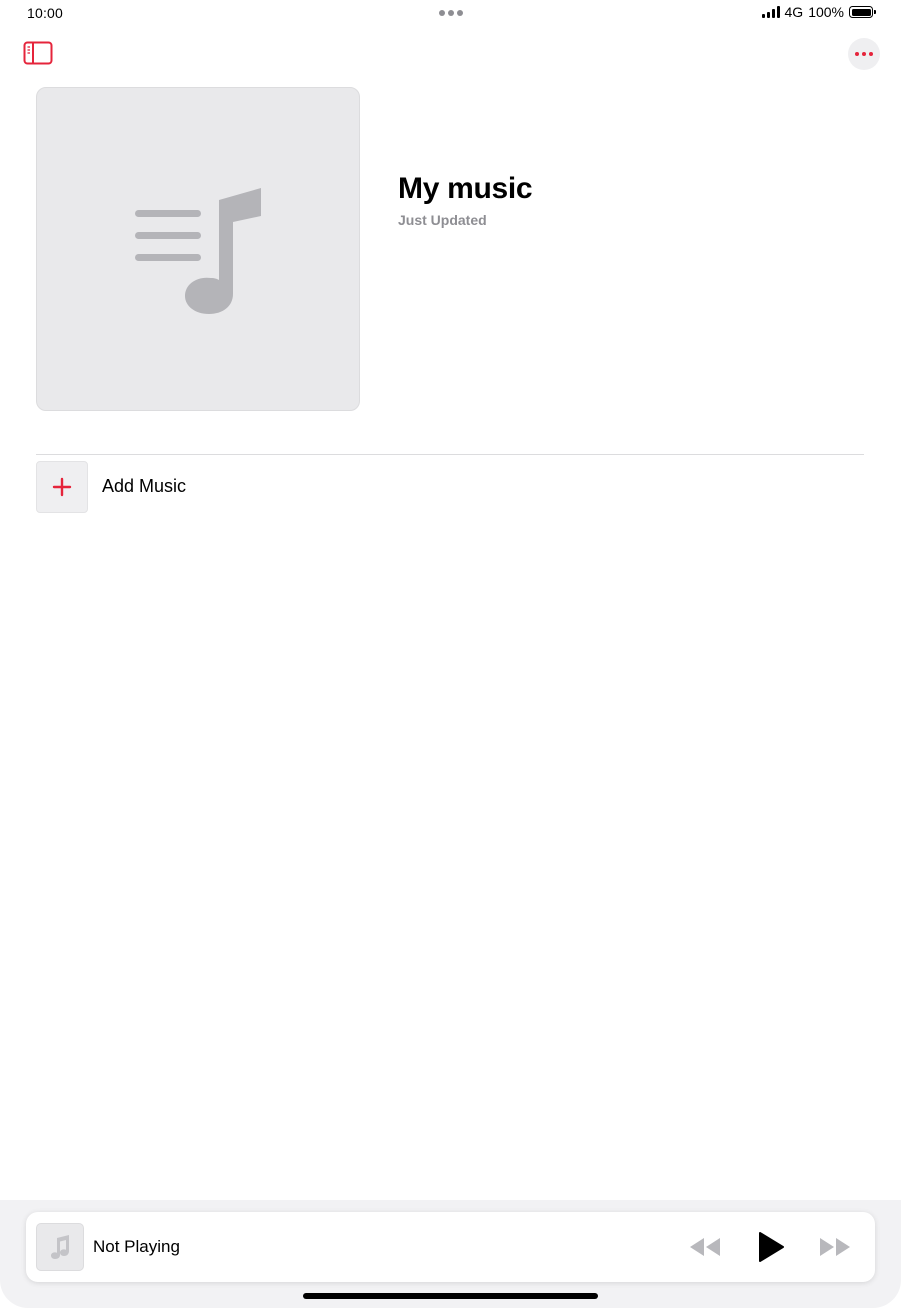  Describe the element at coordinates (794, 12) in the screenshot. I see `network-type: 4G` at that location.